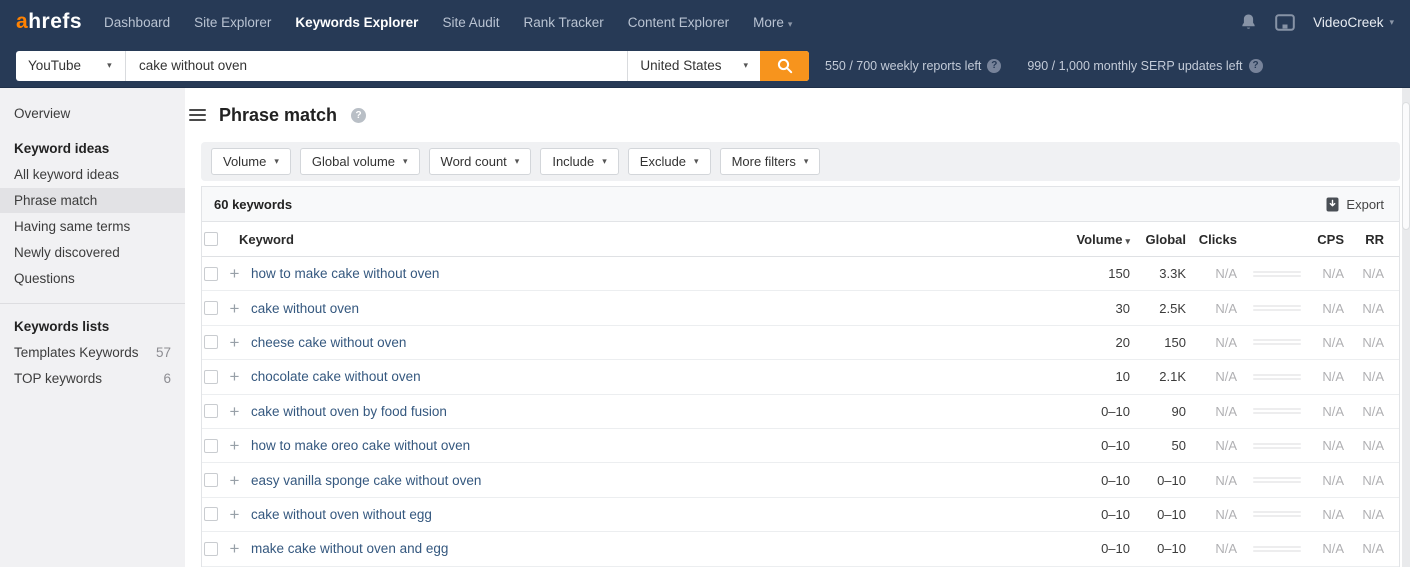  What do you see at coordinates (71, 65) in the screenshot?
I see `search-engine-select: YouTube ▾` at bounding box center [71, 65].